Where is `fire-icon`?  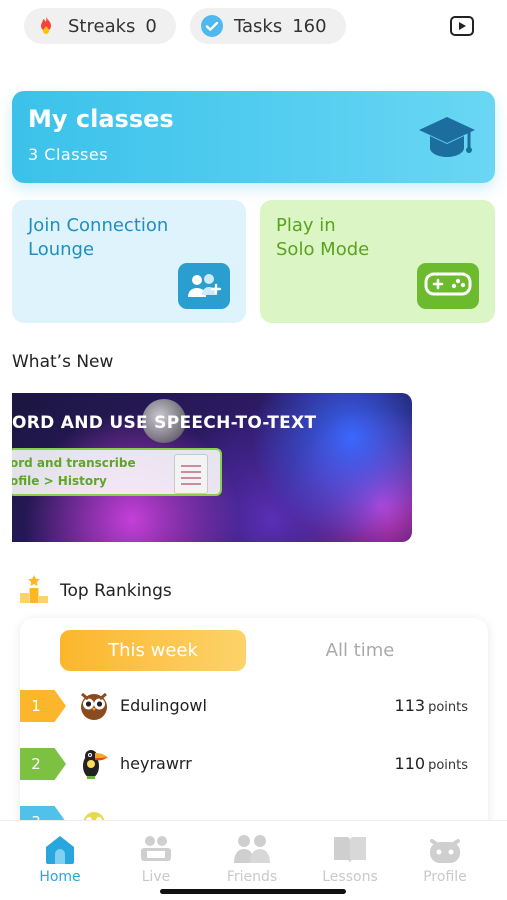 fire-icon is located at coordinates (46, 26).